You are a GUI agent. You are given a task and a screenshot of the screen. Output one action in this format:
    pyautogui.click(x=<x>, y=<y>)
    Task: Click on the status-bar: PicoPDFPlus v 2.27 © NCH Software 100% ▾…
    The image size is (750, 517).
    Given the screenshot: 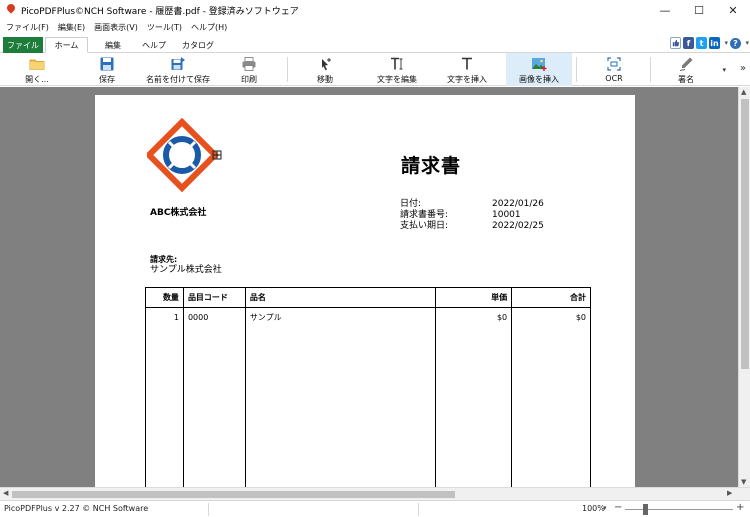 What is the action you would take?
    pyautogui.click(x=375, y=508)
    